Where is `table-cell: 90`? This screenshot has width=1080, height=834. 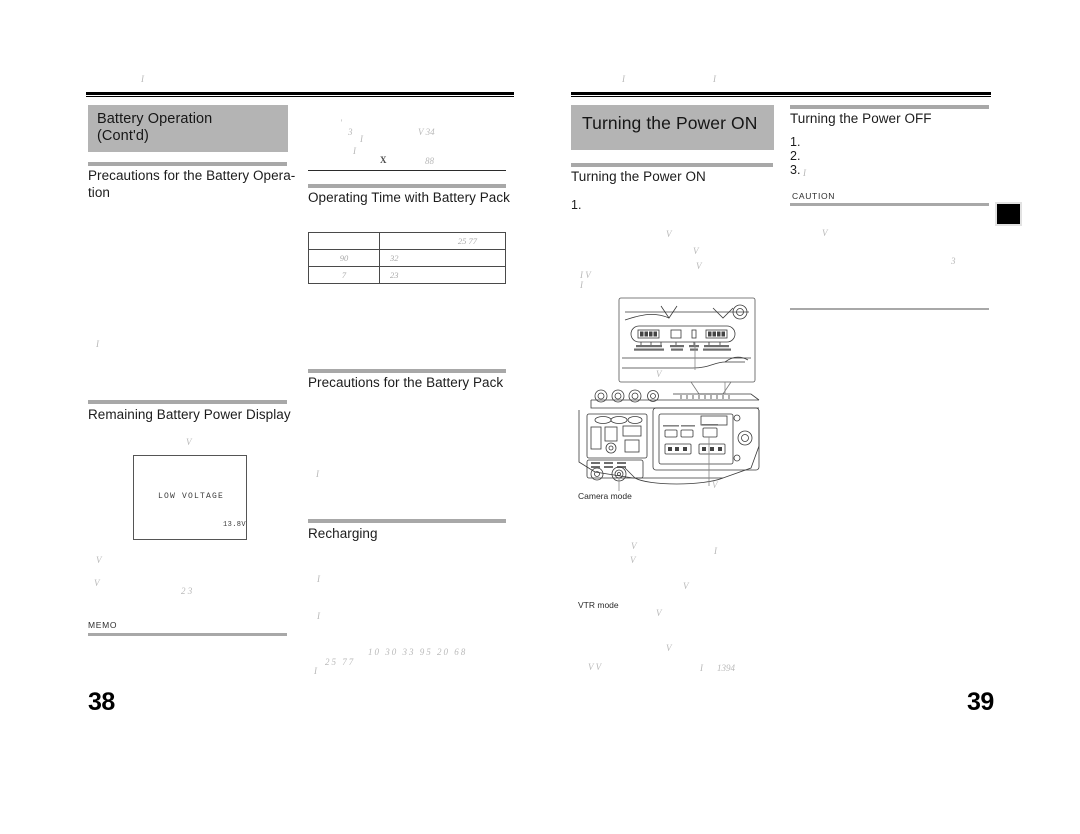
table-cell: 90 is located at coordinates (344, 258).